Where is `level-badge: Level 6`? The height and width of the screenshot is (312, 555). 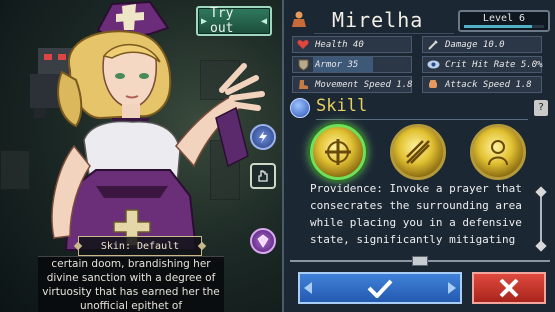
level-badge: Level 6 is located at coordinates (504, 21).